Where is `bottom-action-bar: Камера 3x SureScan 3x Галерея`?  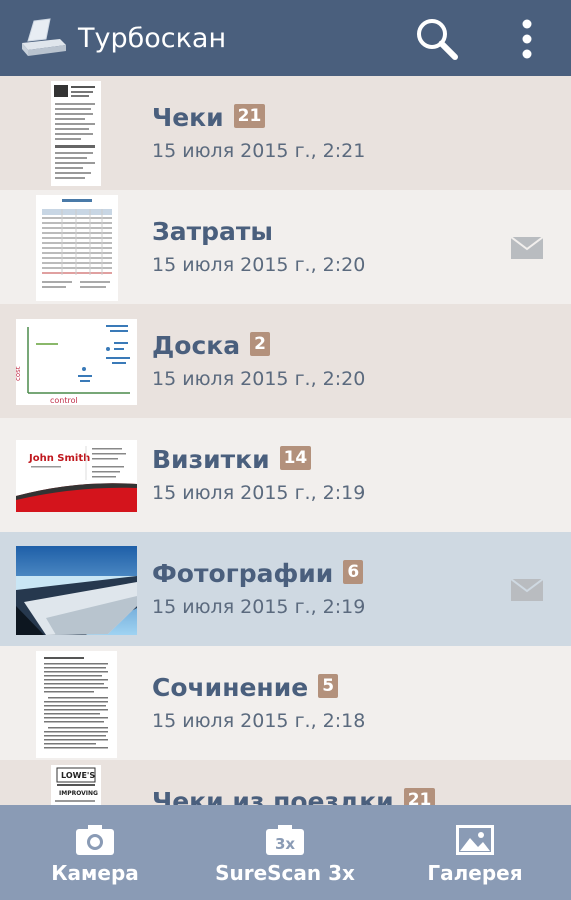 bottom-action-bar: Камера 3x SureScan 3x Галерея is located at coordinates (285, 852).